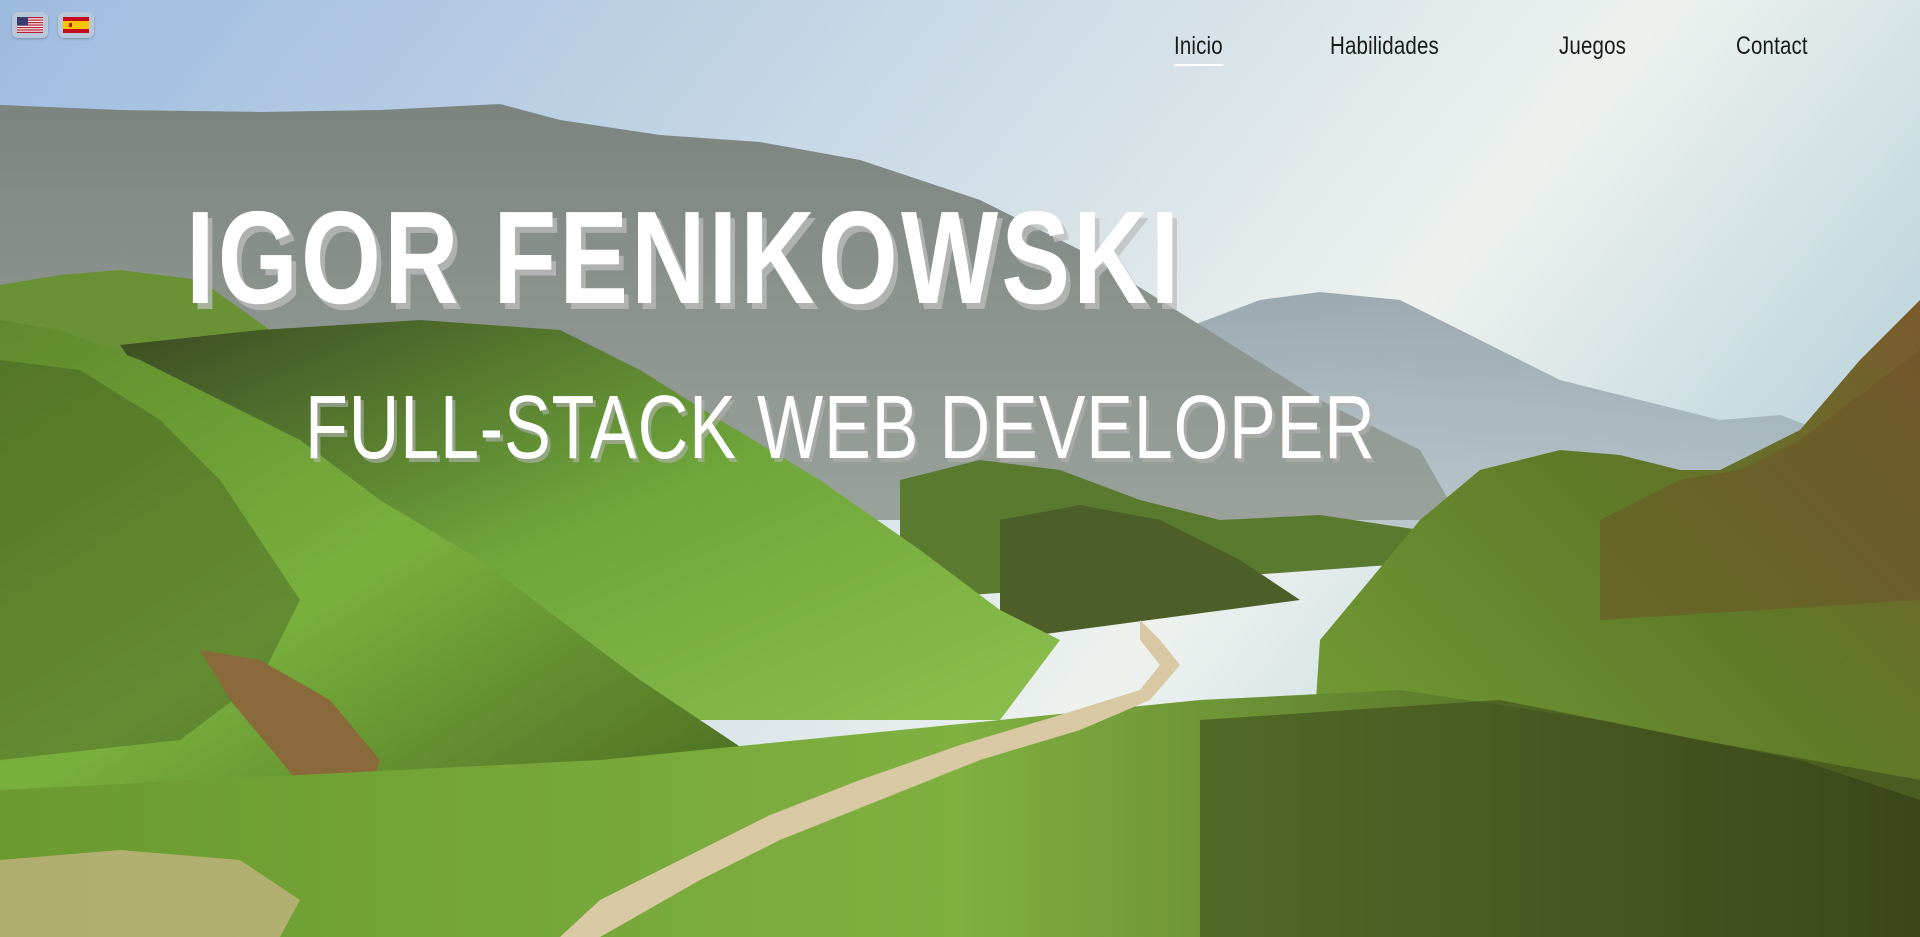 The image size is (1920, 937). What do you see at coordinates (1384, 49) in the screenshot?
I see `nav-item-habilidades: Habilidades` at bounding box center [1384, 49].